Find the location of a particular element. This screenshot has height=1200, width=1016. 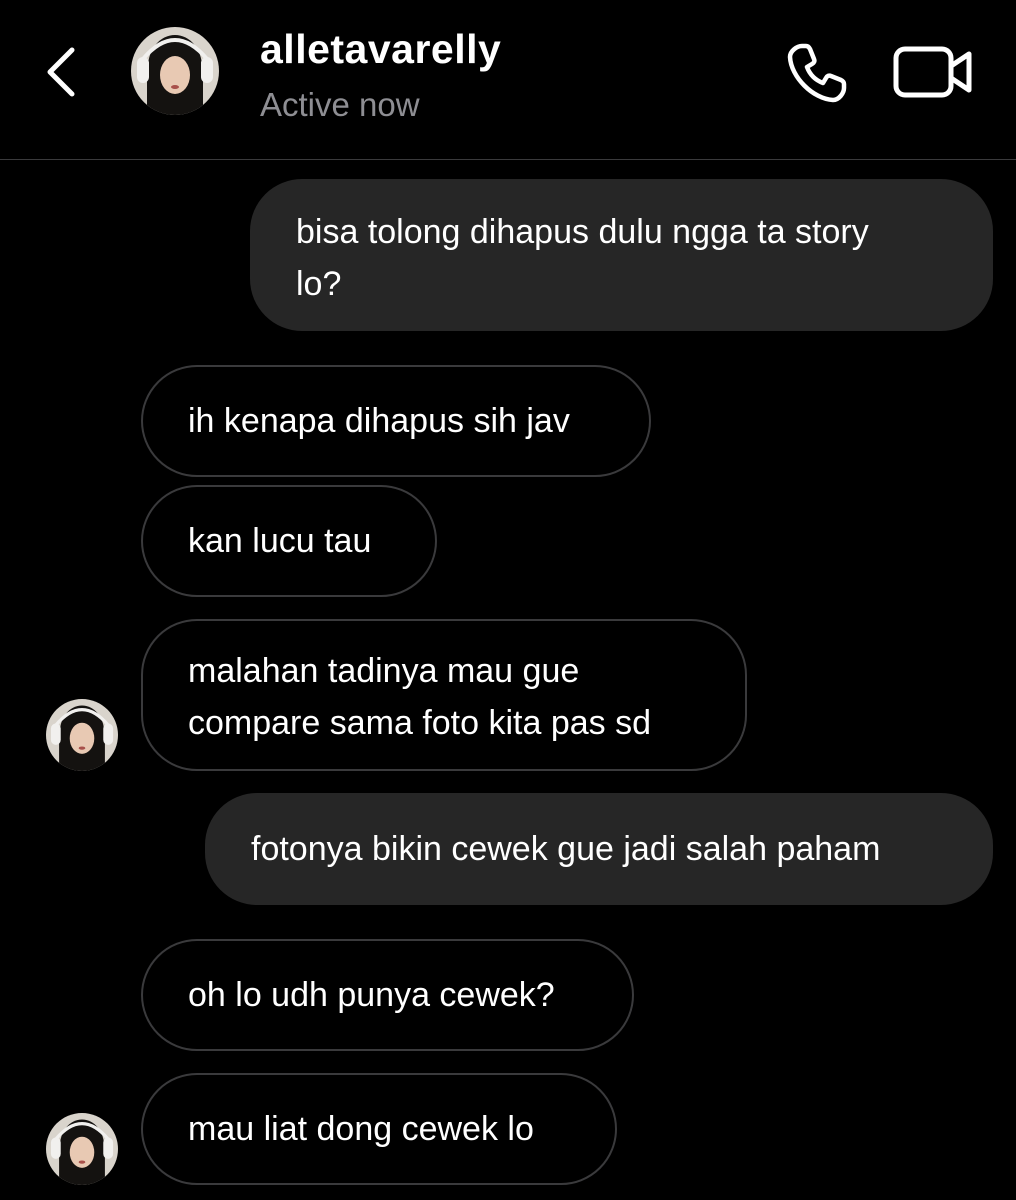

message-text: kan lucu tau is located at coordinates (280, 541).